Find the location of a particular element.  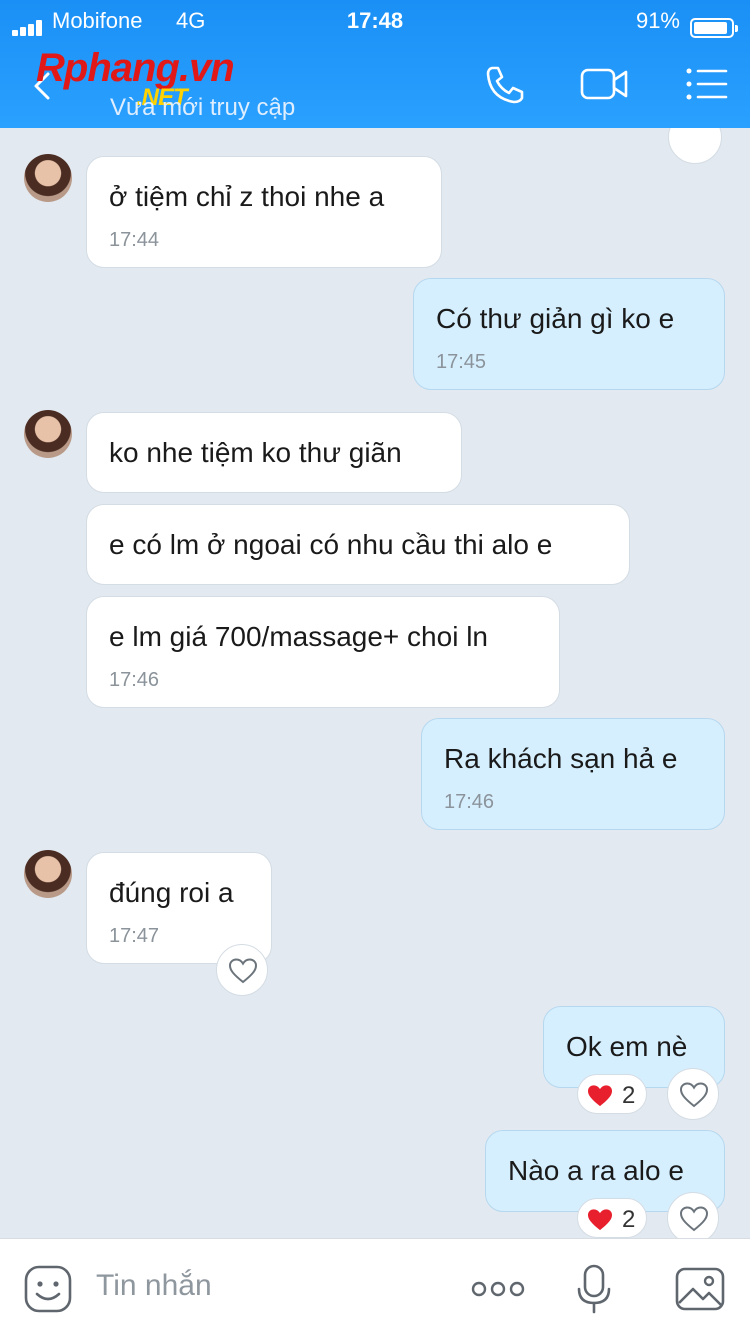

reaction-button is located at coordinates (695, 146).